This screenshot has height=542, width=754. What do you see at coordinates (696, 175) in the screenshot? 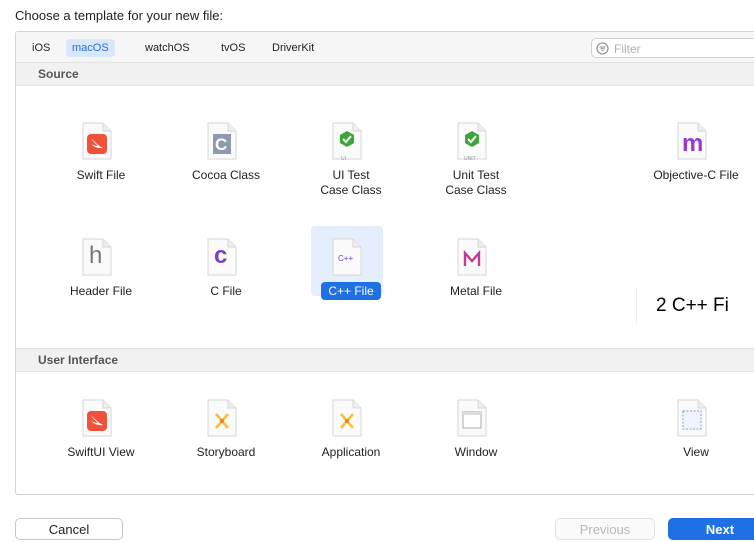
I see `template-label: Objective-C File` at bounding box center [696, 175].